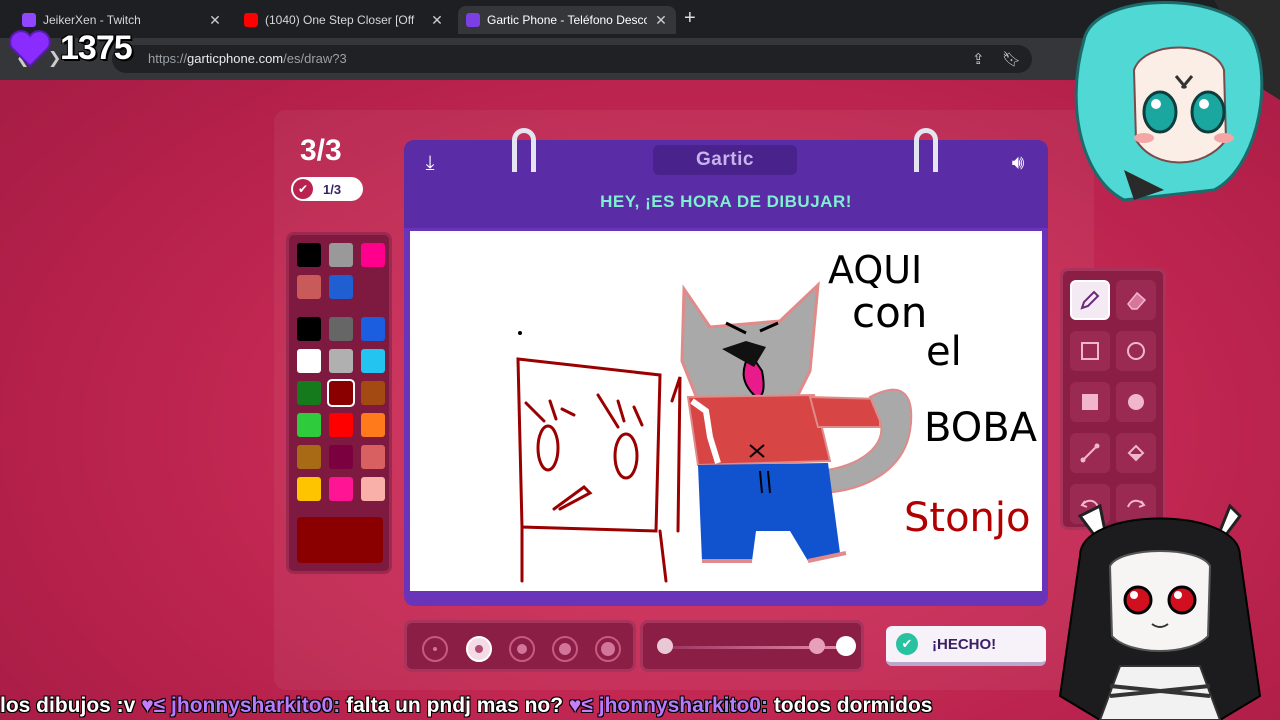 The height and width of the screenshot is (720, 1280). I want to click on download-icon: ⤓, so click(430, 163).